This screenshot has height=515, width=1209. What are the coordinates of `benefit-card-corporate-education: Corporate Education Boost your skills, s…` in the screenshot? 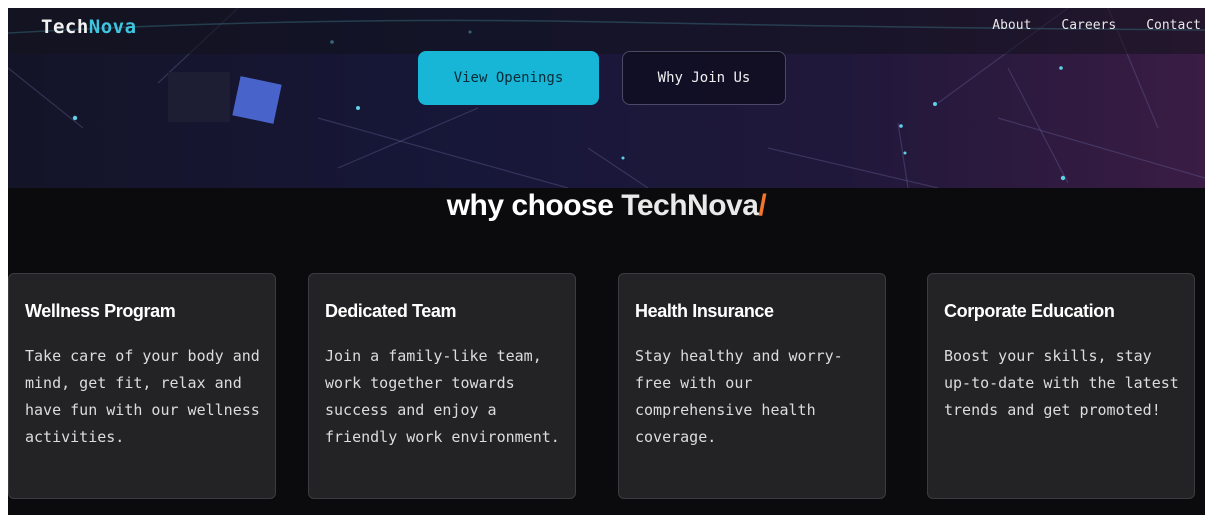 It's located at (1061, 386).